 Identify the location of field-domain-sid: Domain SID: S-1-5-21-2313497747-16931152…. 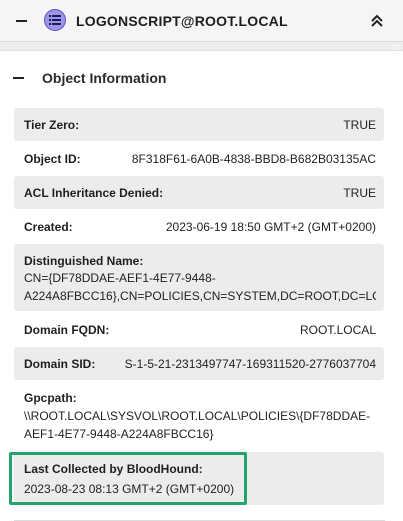
(199, 363).